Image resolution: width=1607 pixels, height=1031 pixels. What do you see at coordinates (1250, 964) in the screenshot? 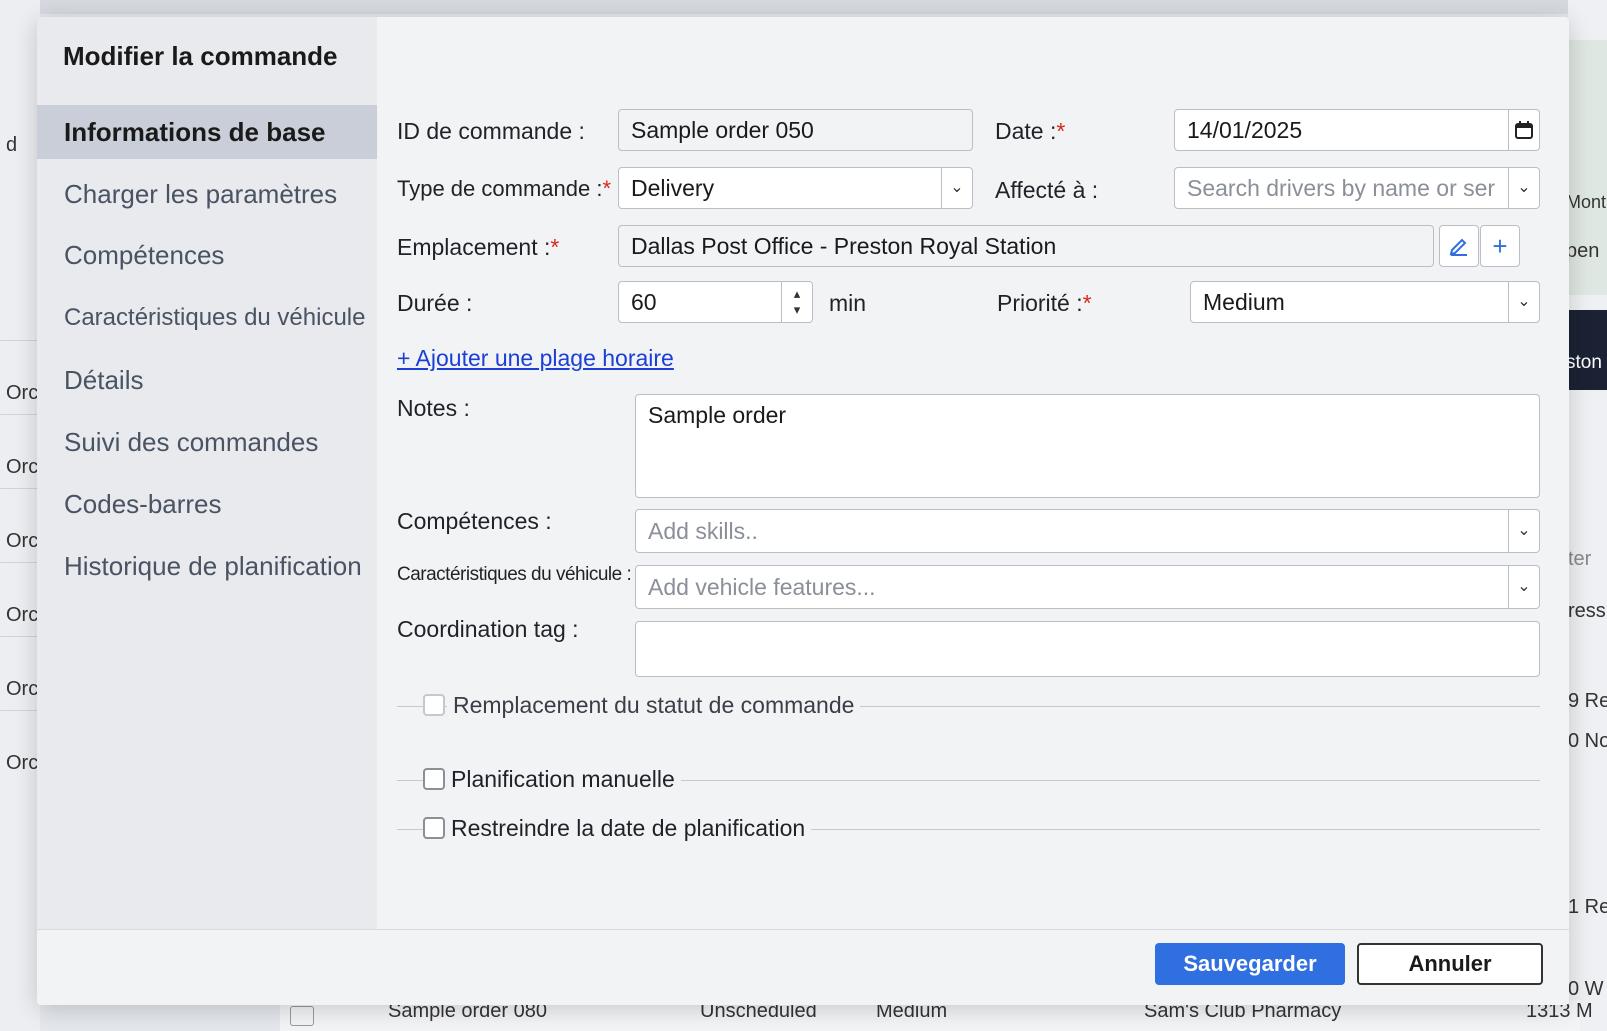
I see `save-button: Sauvegarder` at bounding box center [1250, 964].